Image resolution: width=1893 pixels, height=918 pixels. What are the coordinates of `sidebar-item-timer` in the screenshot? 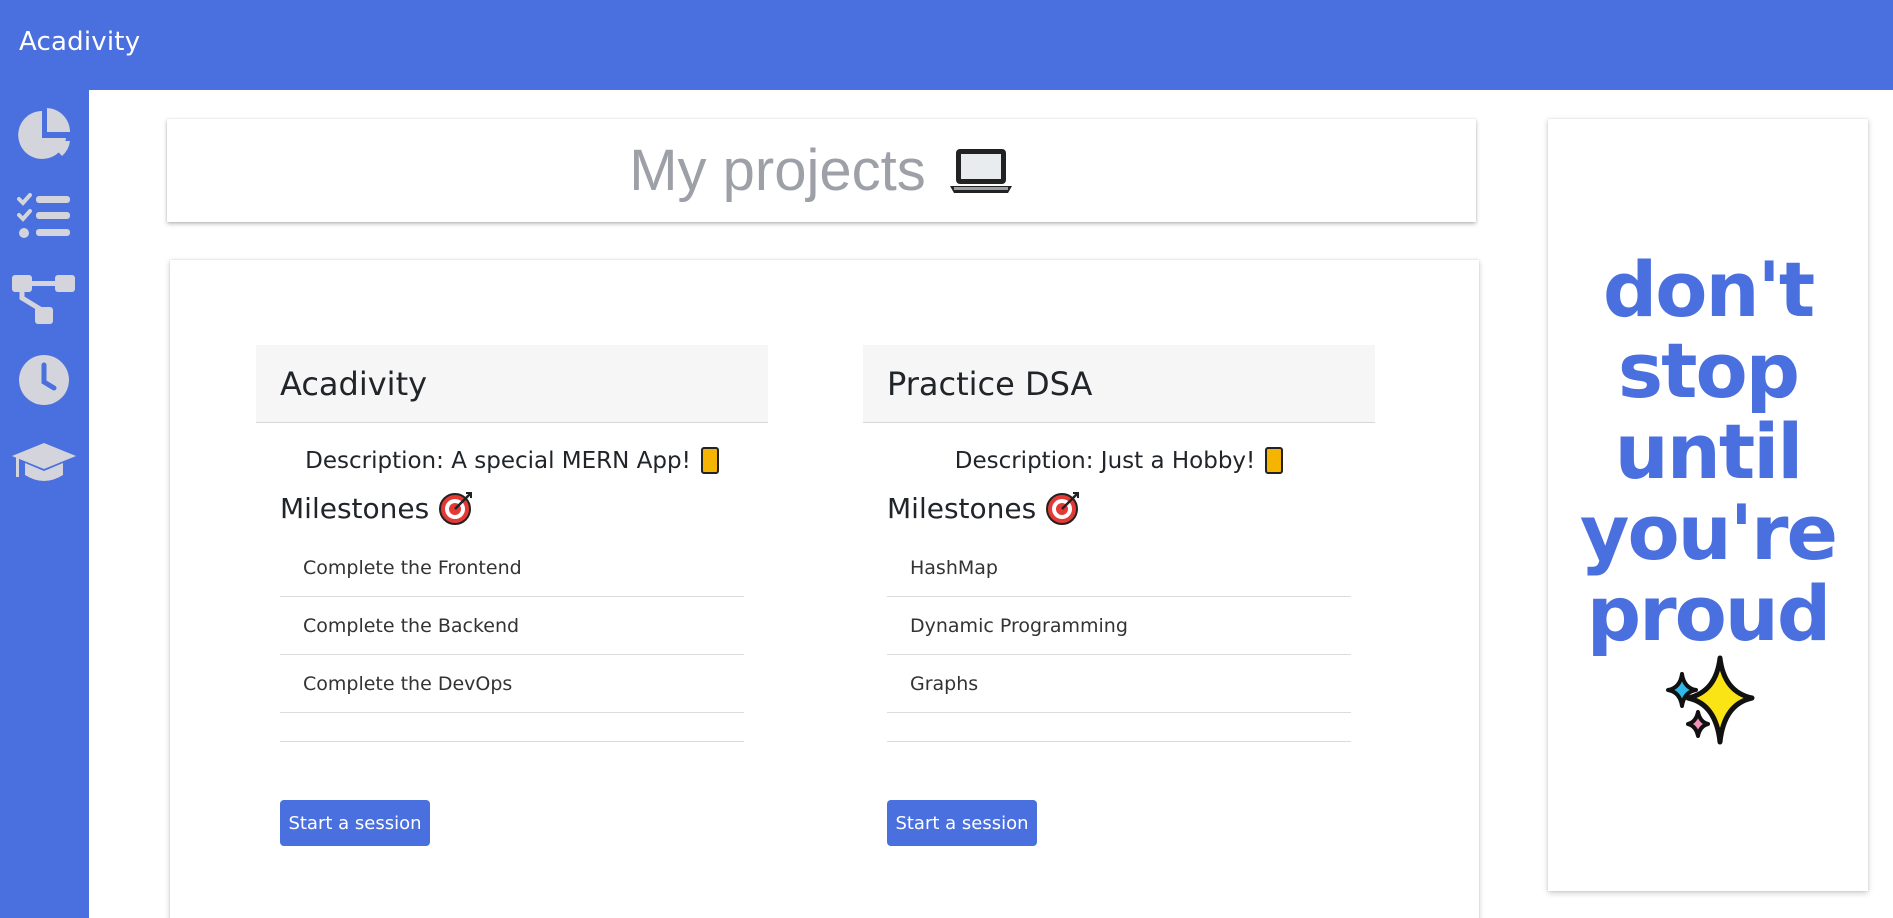 It's located at (44, 380).